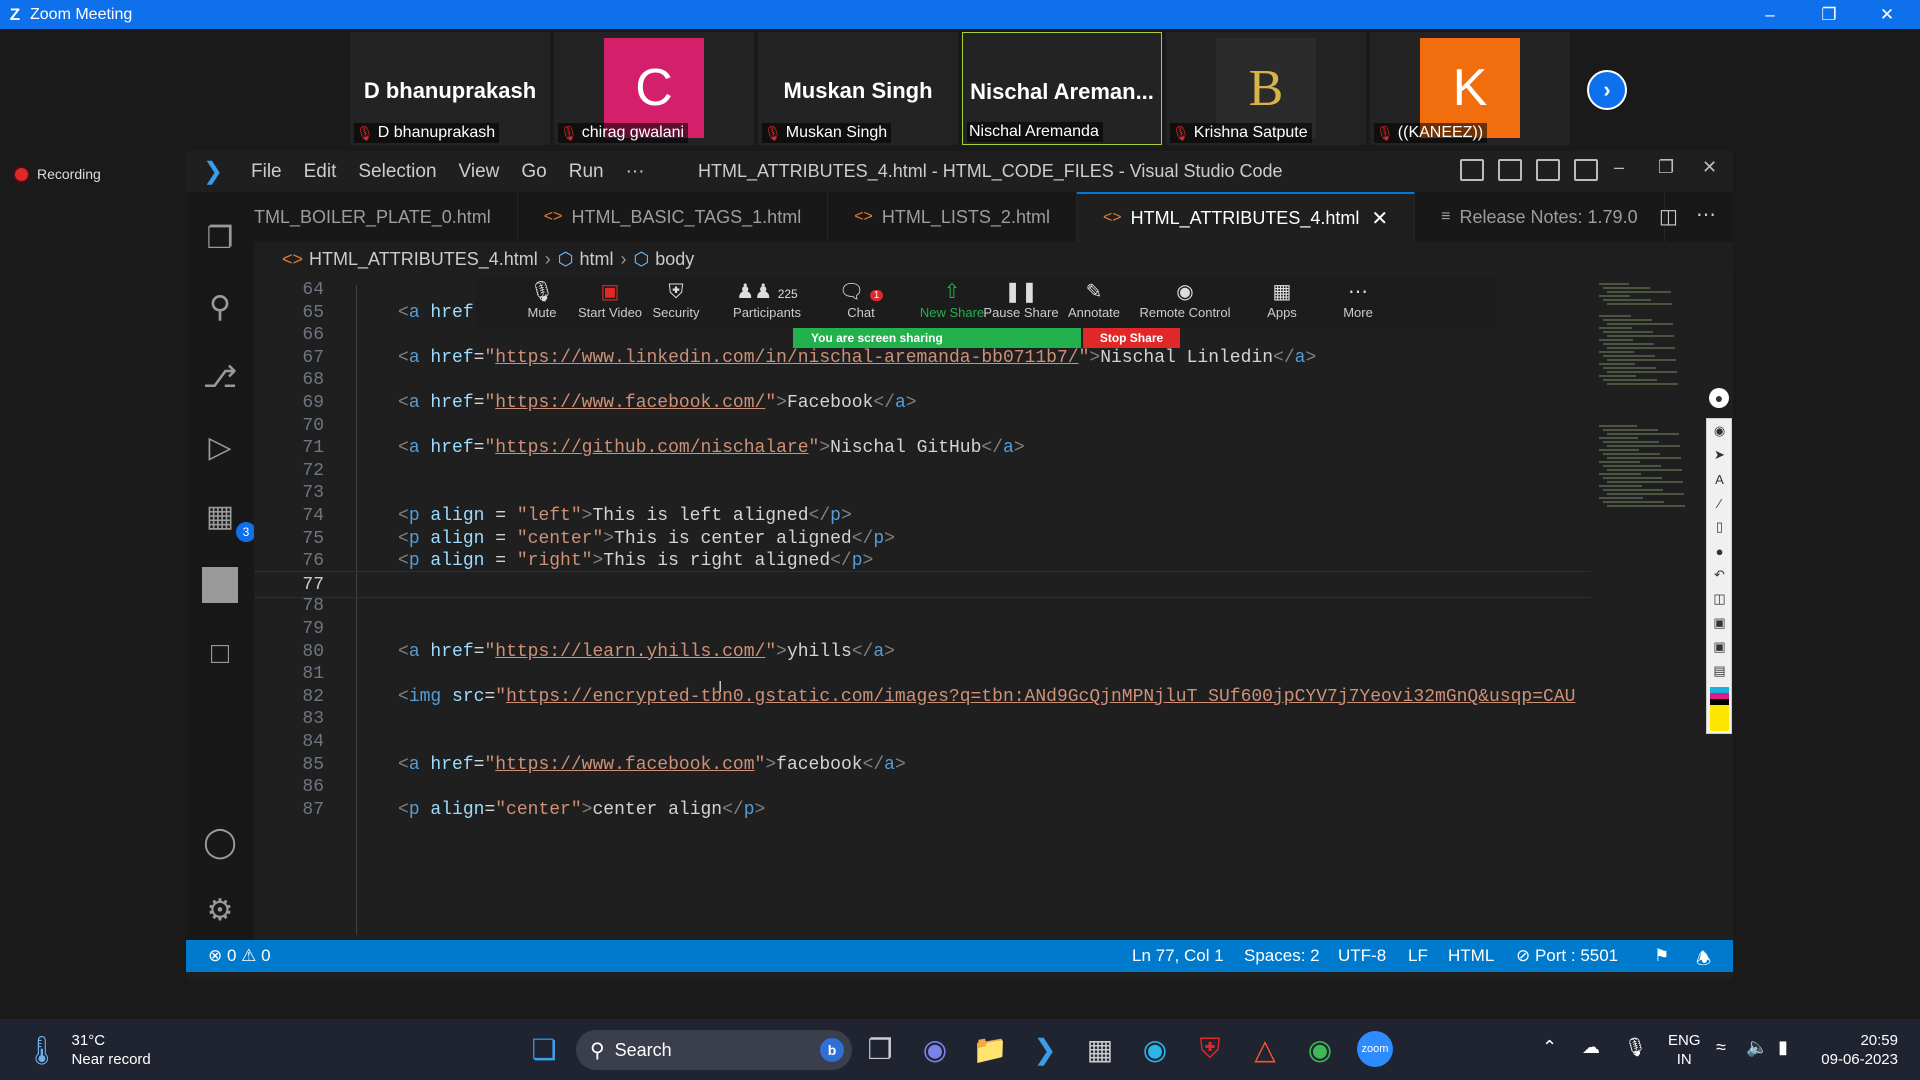 This screenshot has width=1920, height=1080. I want to click on next-page-button: ›, so click(1607, 90).